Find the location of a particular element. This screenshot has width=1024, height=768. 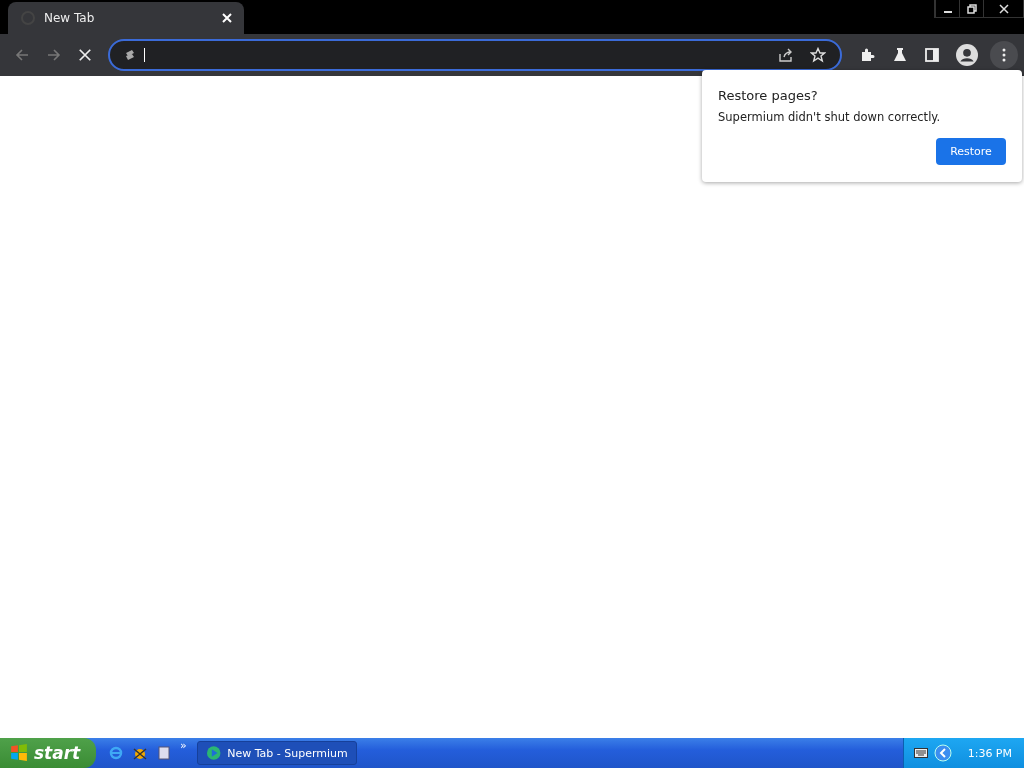

text-cursor is located at coordinates (144, 55).